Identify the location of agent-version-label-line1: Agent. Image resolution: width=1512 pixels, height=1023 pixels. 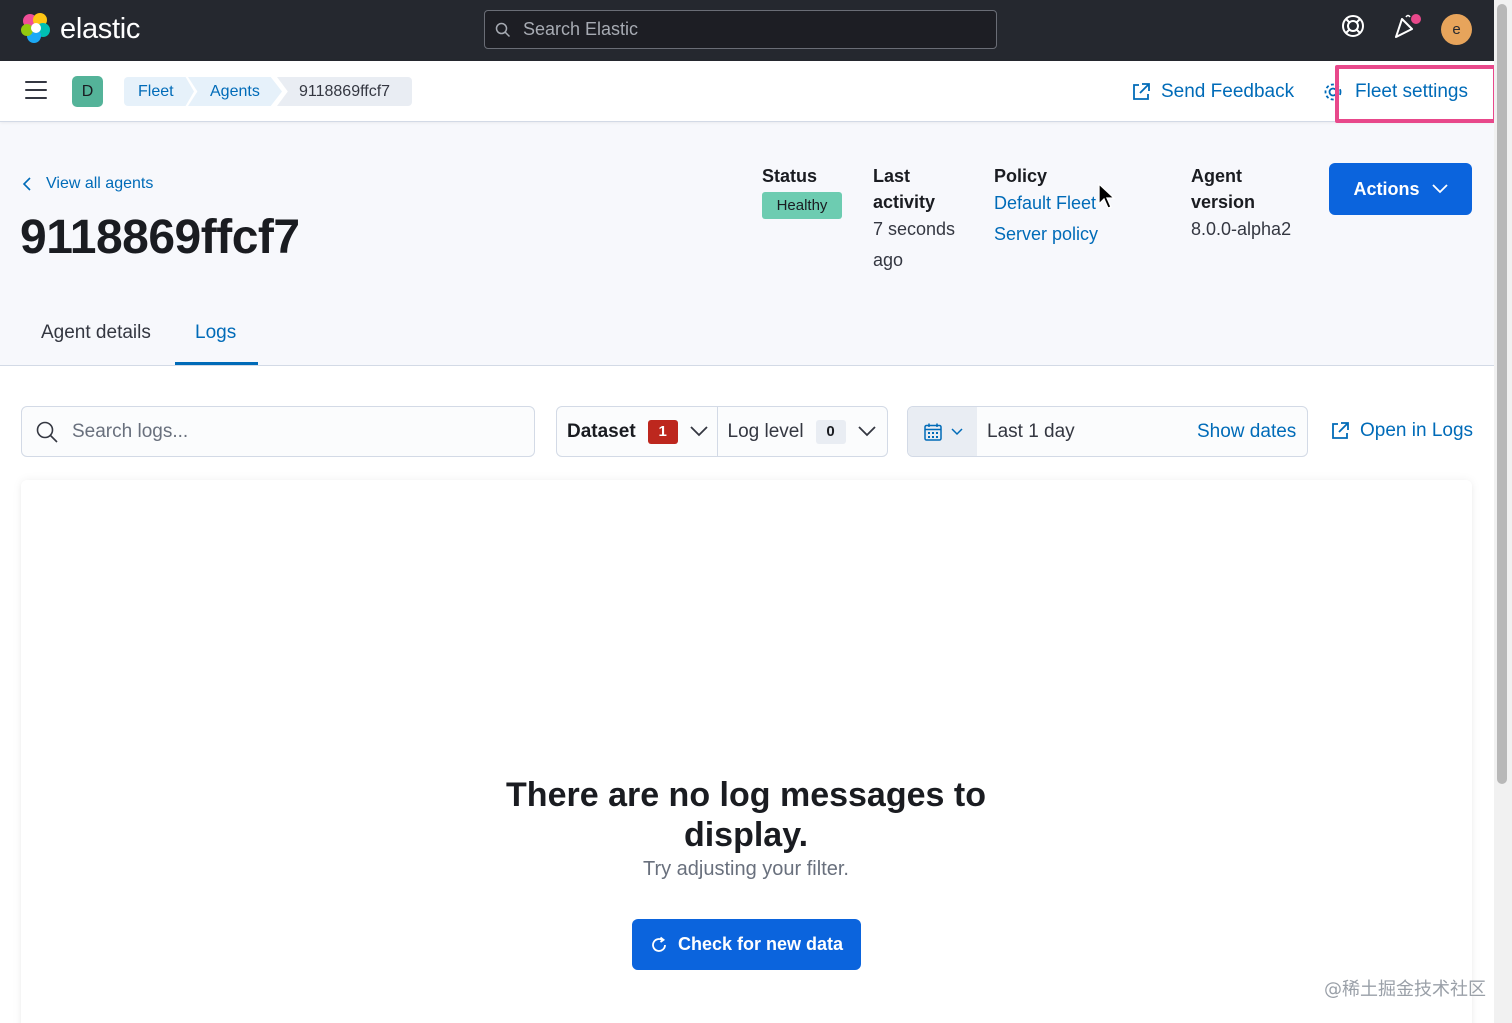
(1216, 176).